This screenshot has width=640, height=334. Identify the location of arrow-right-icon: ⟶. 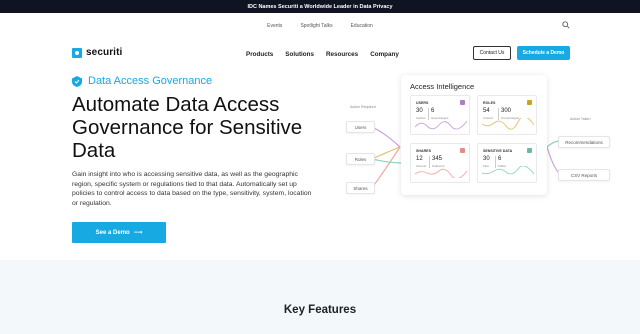
(138, 233).